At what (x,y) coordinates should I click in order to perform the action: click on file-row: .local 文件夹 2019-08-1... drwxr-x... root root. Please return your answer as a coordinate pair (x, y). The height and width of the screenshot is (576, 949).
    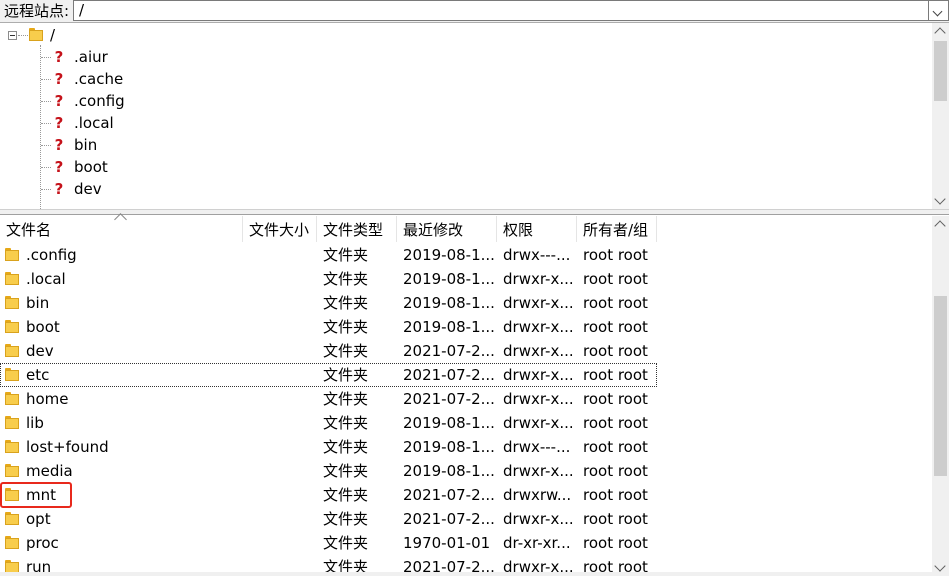
    Looking at the image, I should click on (465, 279).